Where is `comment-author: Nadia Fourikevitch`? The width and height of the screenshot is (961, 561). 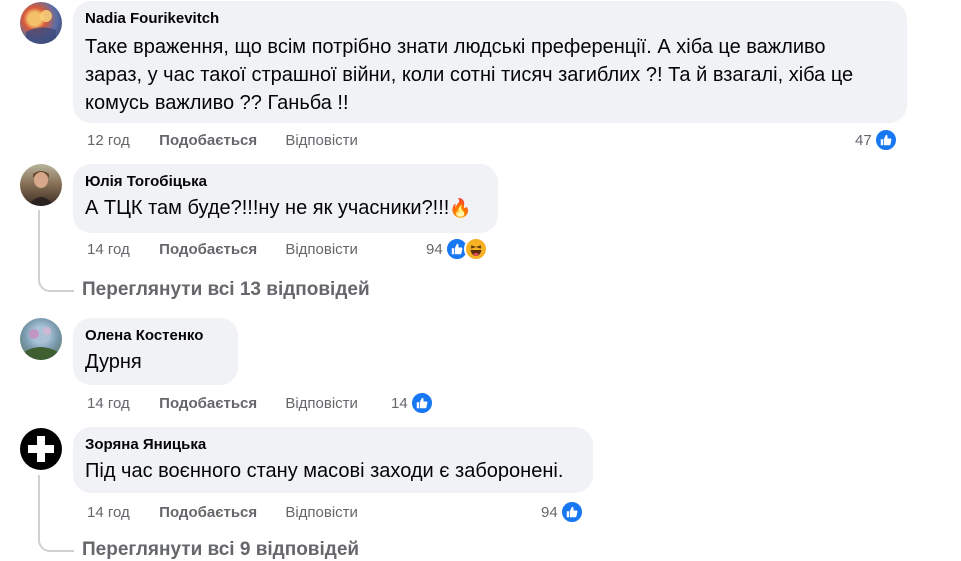 comment-author: Nadia Fourikevitch is located at coordinates (490, 19).